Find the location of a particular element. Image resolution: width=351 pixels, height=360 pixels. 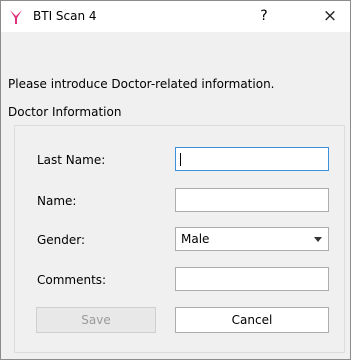

comments-label: Comments: is located at coordinates (72, 280).